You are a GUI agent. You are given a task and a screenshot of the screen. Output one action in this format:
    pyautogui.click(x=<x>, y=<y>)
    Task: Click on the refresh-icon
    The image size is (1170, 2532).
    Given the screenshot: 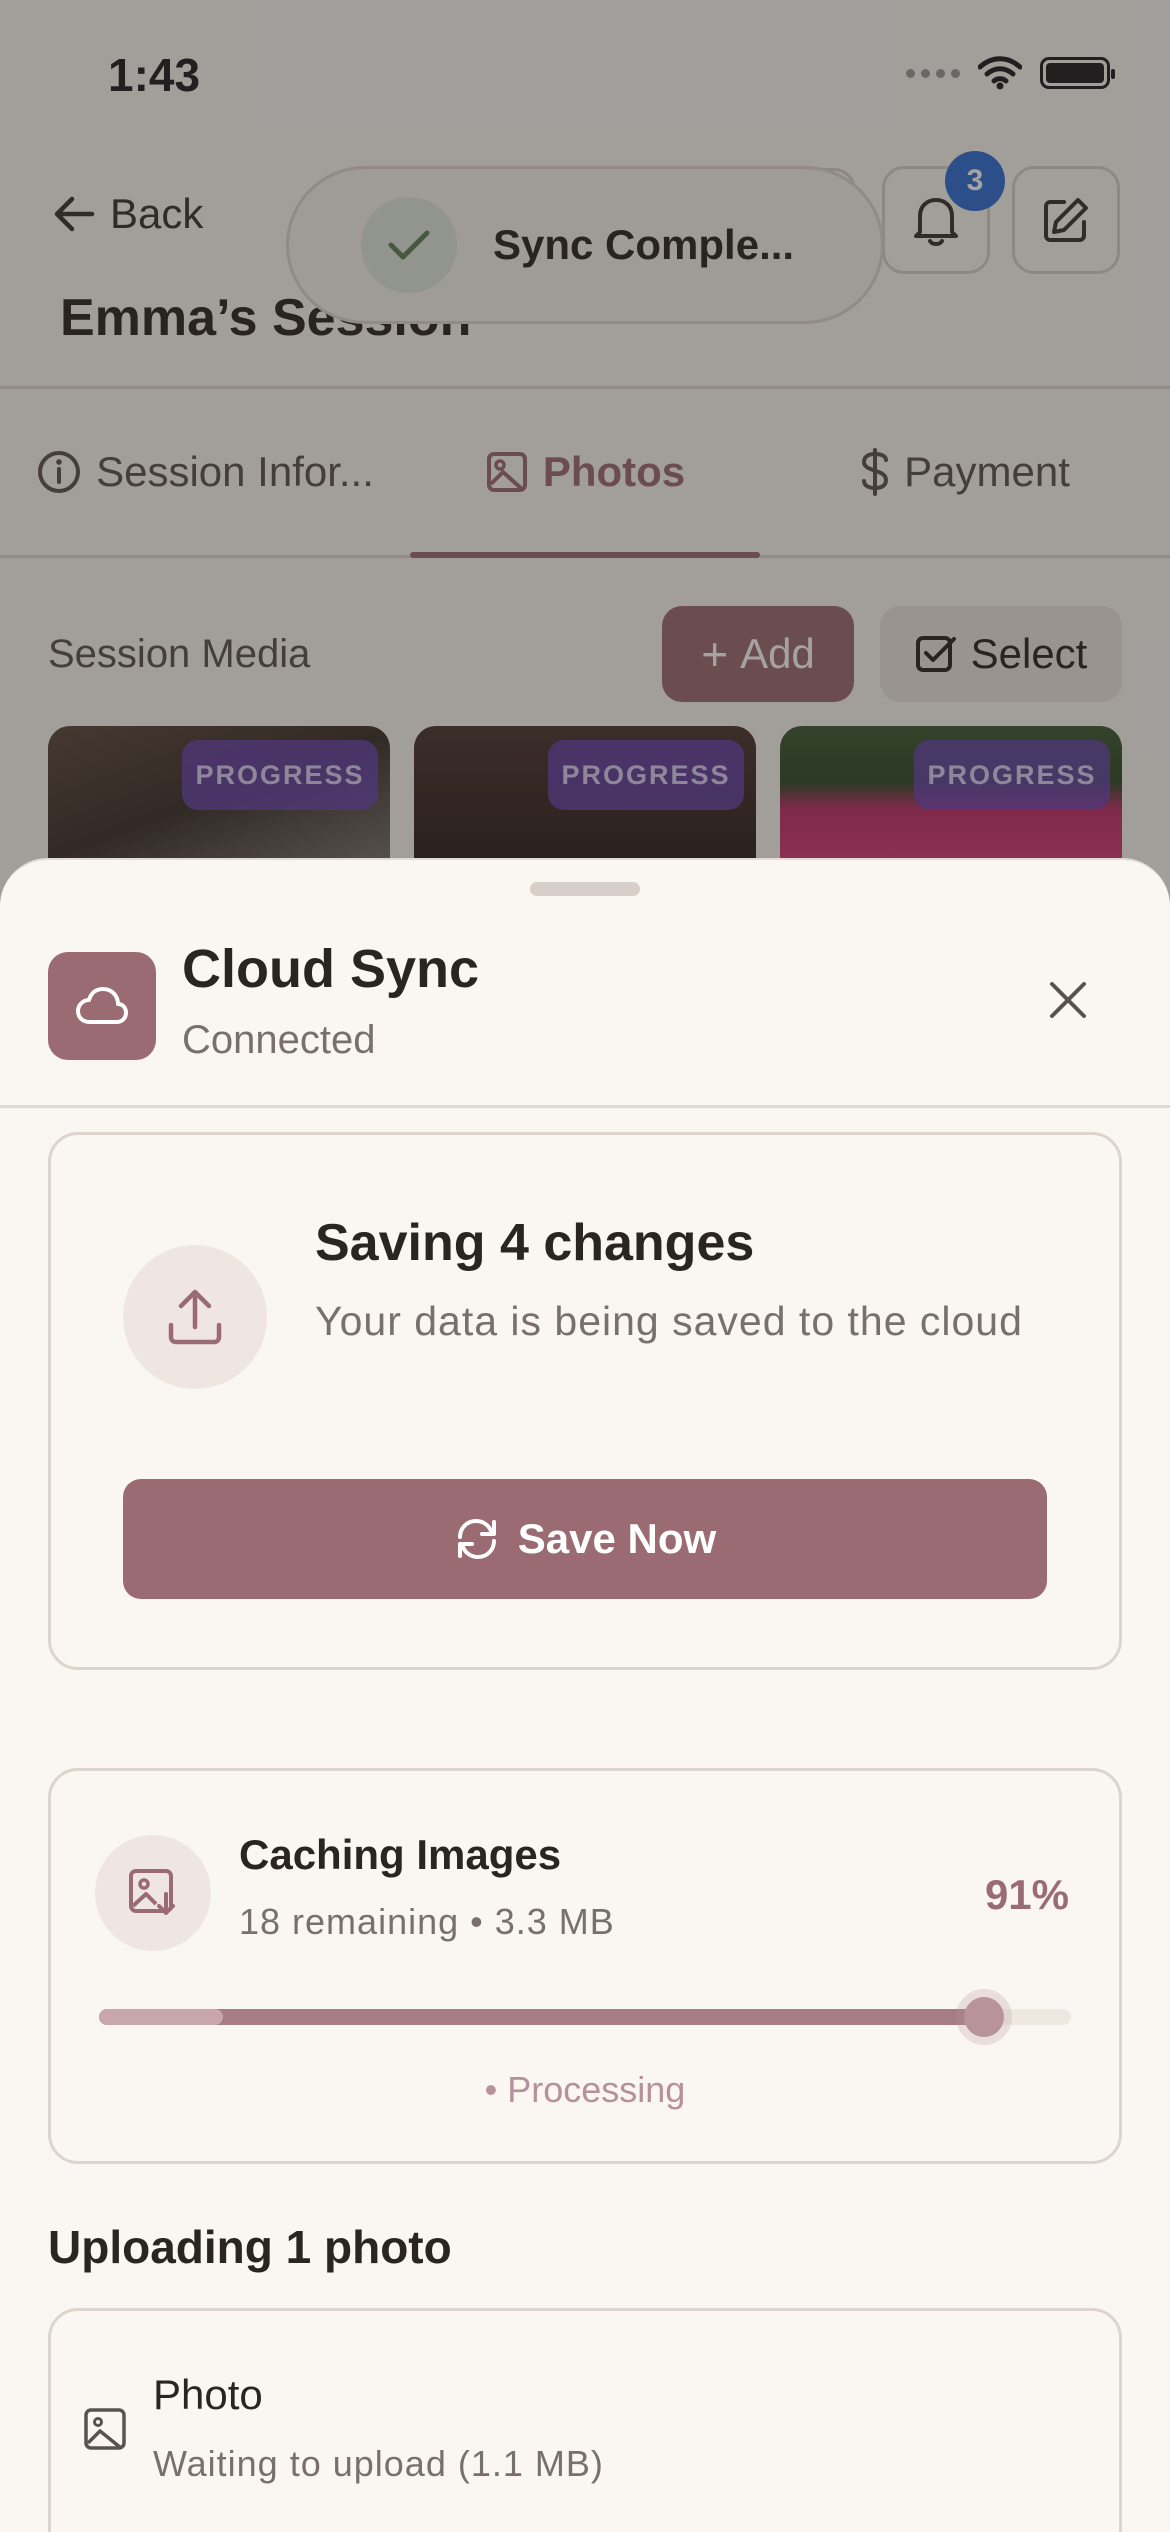 What is the action you would take?
    pyautogui.click(x=476, y=1539)
    